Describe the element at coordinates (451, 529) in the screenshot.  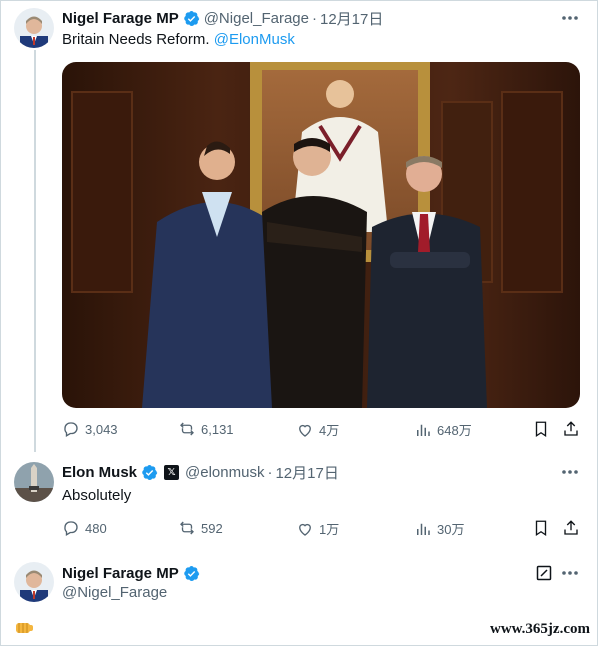
I see `views-count: 30万` at that location.